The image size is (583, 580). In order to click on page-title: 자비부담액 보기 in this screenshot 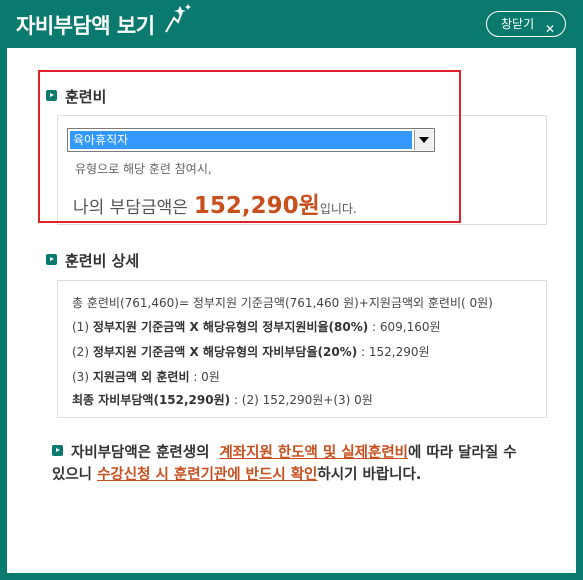, I will do `click(85, 26)`.